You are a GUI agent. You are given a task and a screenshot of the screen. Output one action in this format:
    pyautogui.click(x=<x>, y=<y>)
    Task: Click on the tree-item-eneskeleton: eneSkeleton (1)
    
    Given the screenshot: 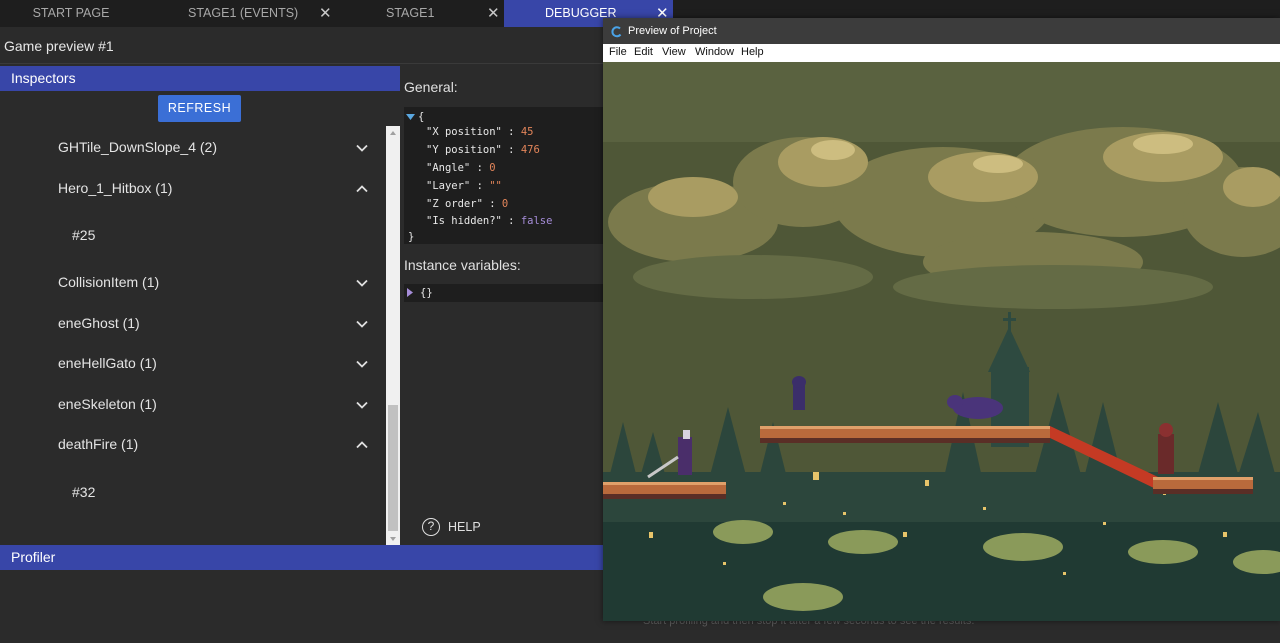 What is the action you would take?
    pyautogui.click(x=107, y=404)
    